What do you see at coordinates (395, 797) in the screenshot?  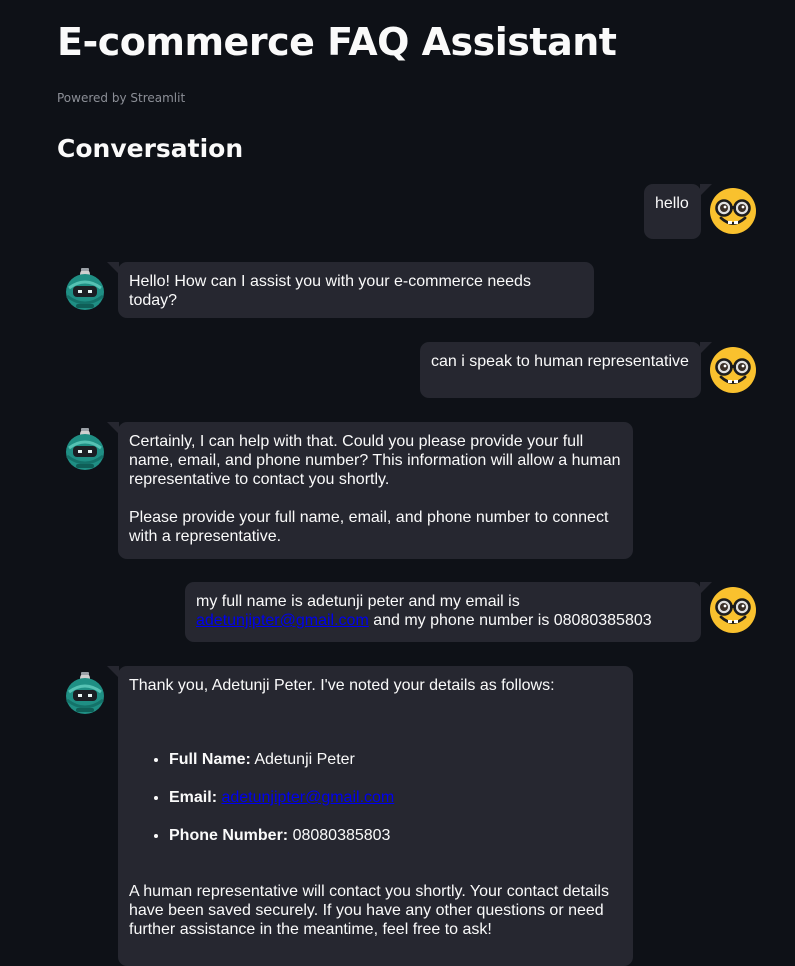 I see `list-item: Email: adetunjipter@gmail.com` at bounding box center [395, 797].